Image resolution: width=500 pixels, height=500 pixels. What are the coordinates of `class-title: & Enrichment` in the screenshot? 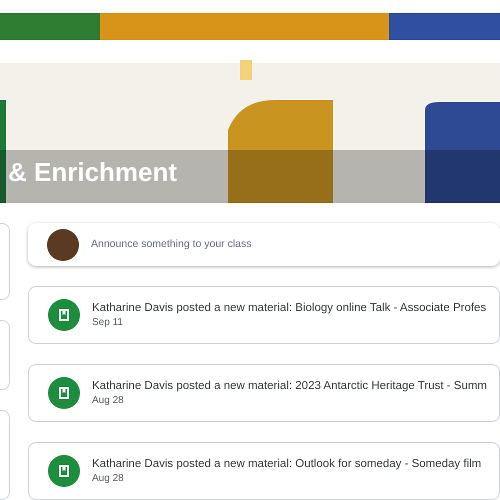 It's located at (93, 172).